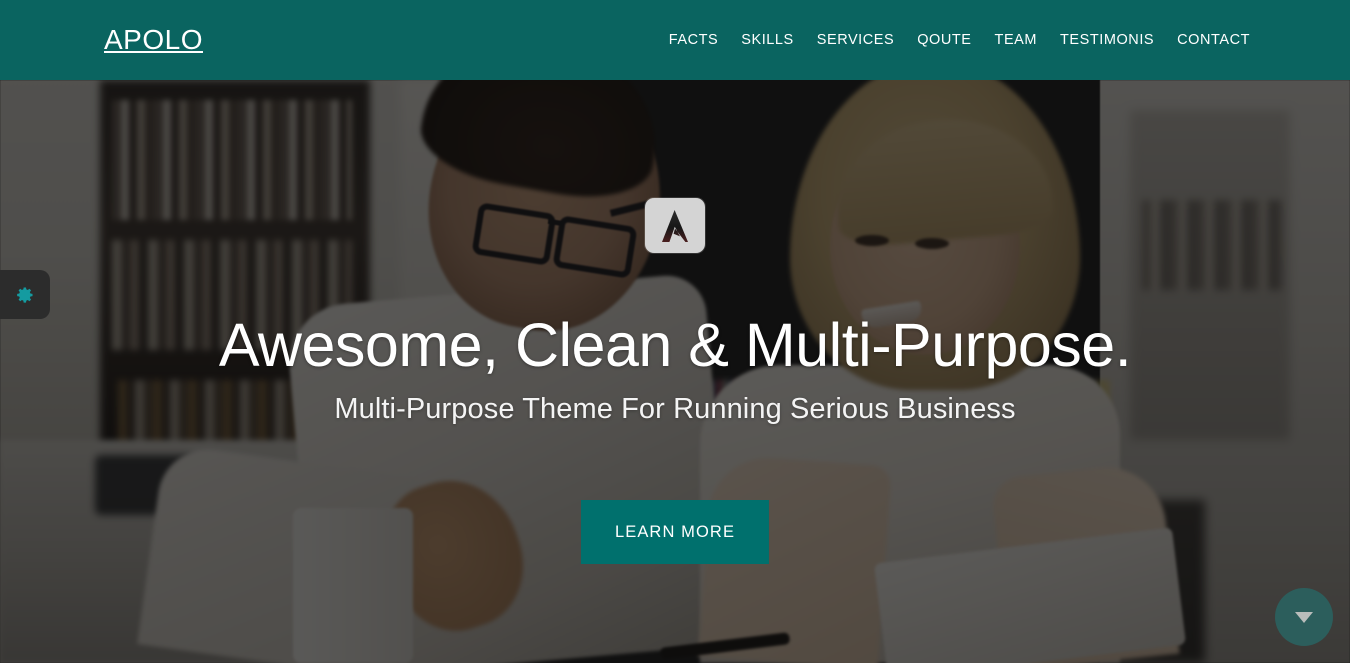  I want to click on learn-more-button: LEARN MORE, so click(675, 532).